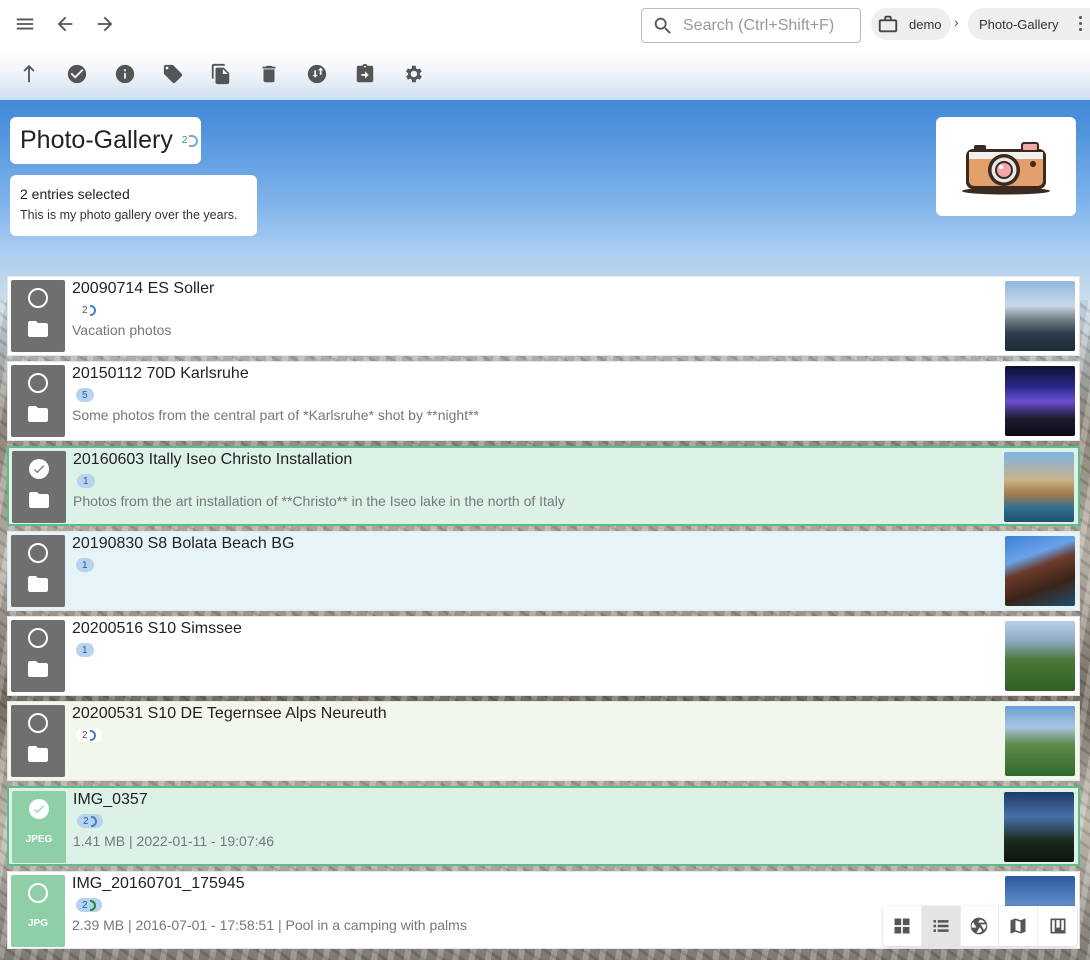 Image resolution: width=1090 pixels, height=960 pixels. Describe the element at coordinates (29, 74) in the screenshot. I see `parent-folder-icon` at that location.